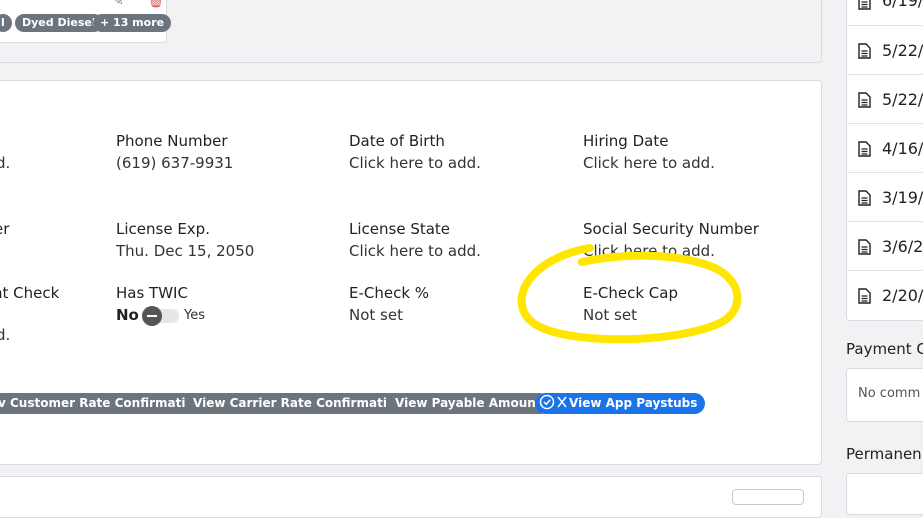 The width and height of the screenshot is (923, 518). Describe the element at coordinates (59, 23) in the screenshot. I see `tag-pill-dyed-diesel: Dyed Diesel` at that location.